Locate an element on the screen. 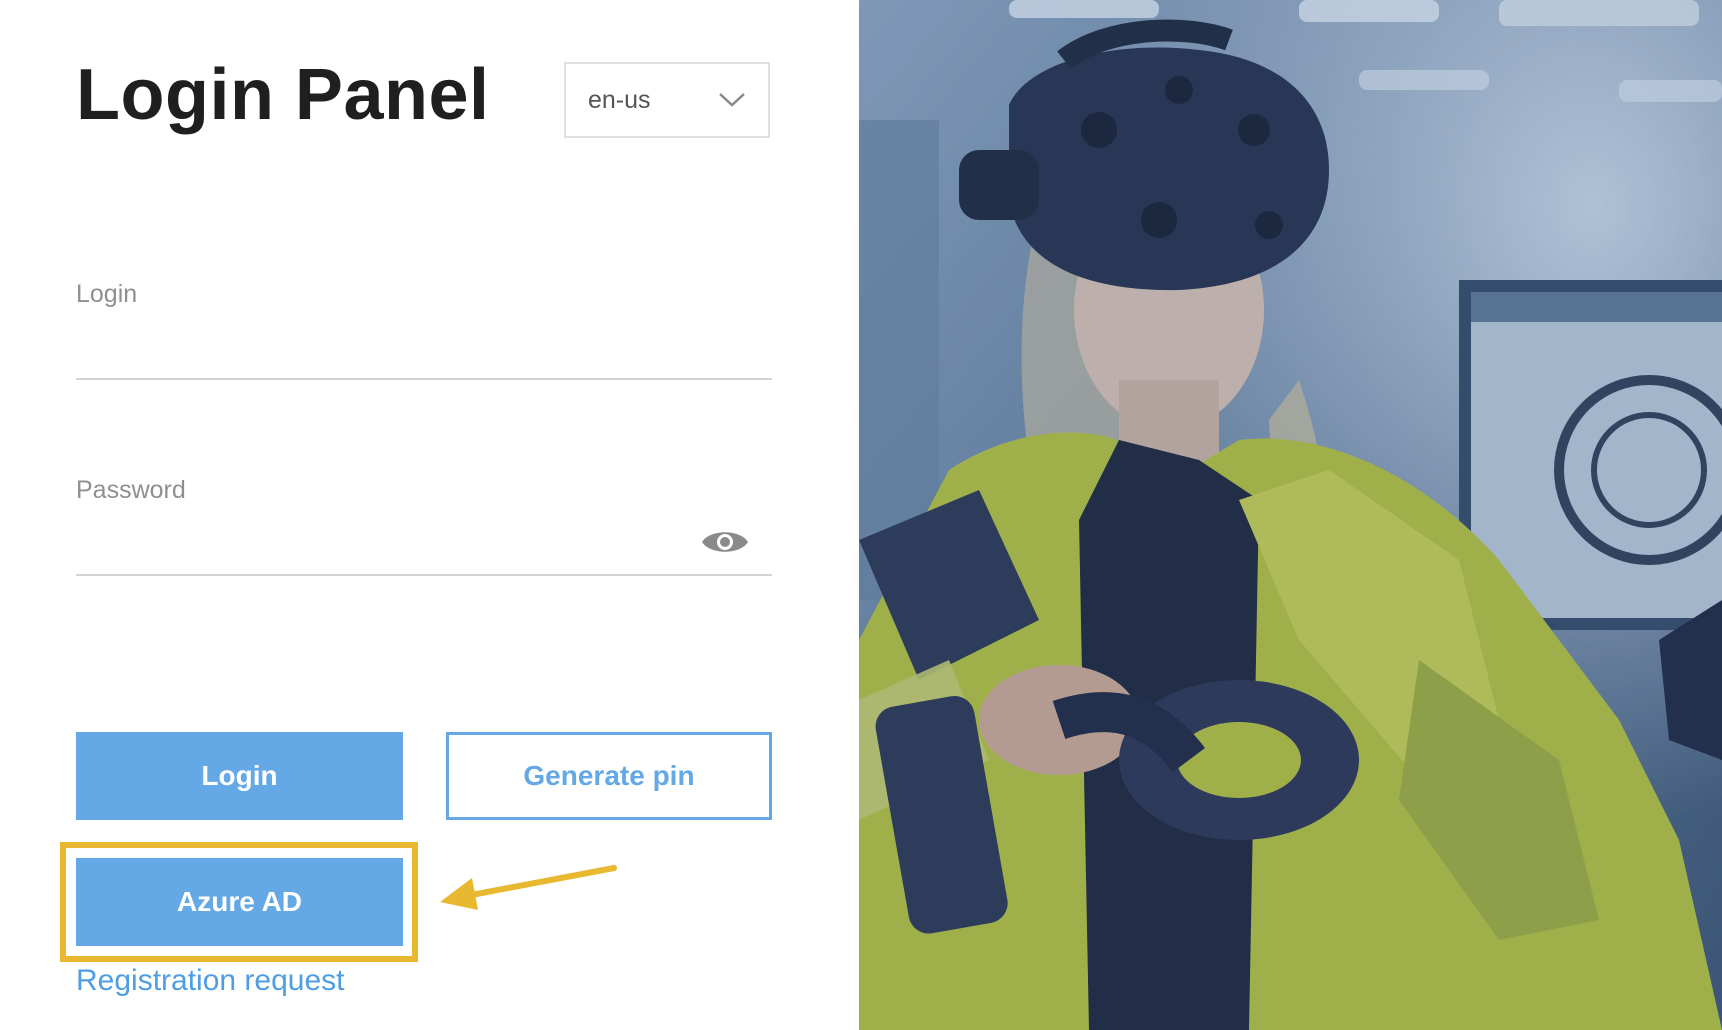 This screenshot has width=1722, height=1030. login-input is located at coordinates (424, 358).